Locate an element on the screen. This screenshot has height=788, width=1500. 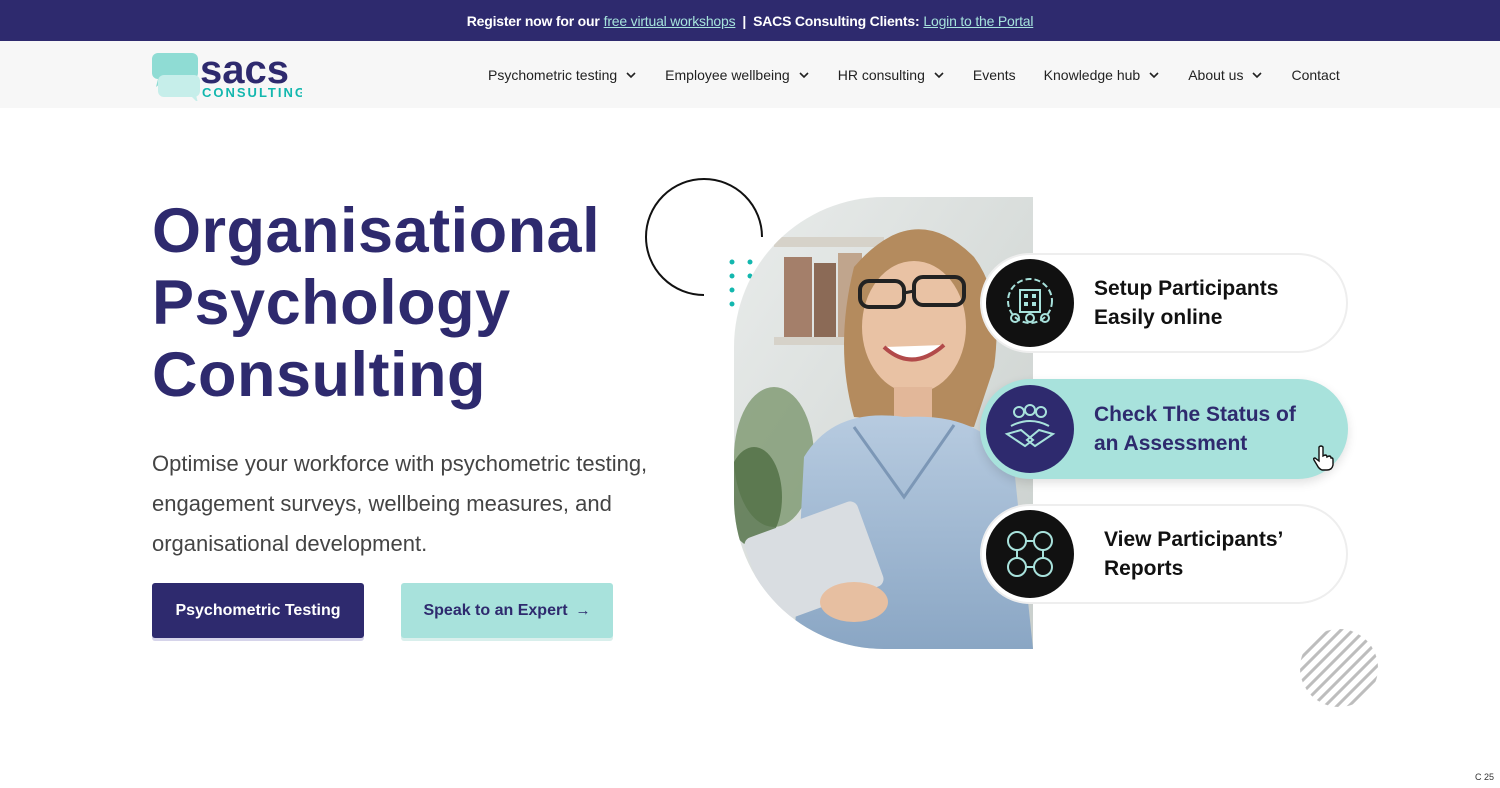
nav-item-hr-consulting: HR consulting is located at coordinates (891, 75).